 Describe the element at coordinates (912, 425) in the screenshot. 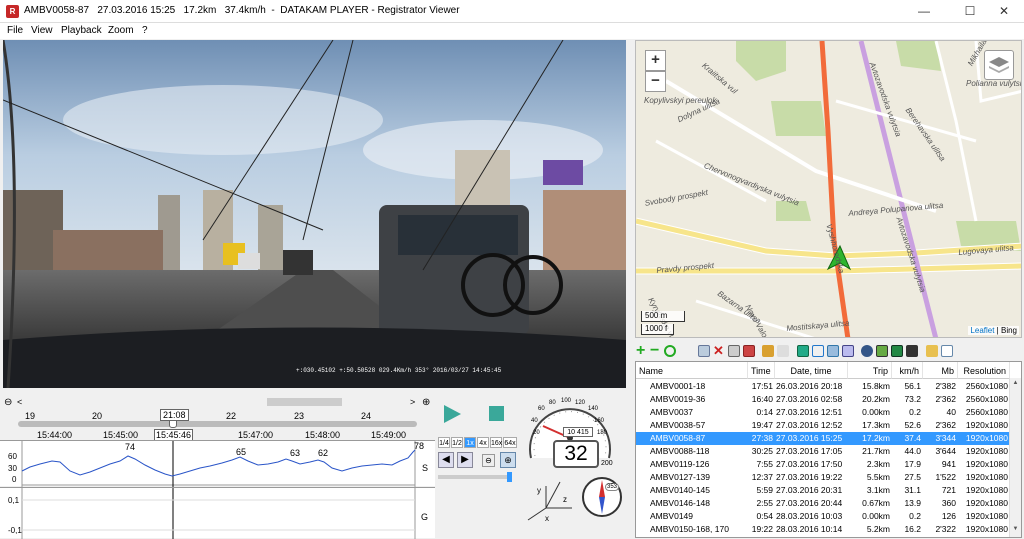

I see `file-cell-kmh: 52.6` at that location.